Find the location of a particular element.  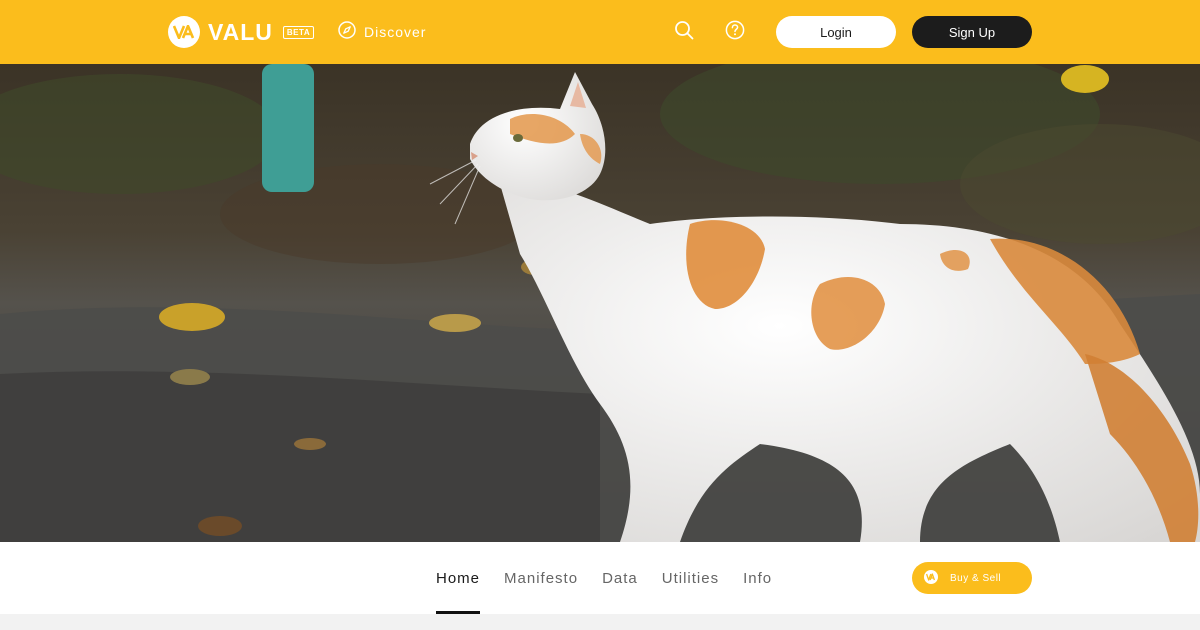

valu-logo-mark-icon is located at coordinates (184, 32).